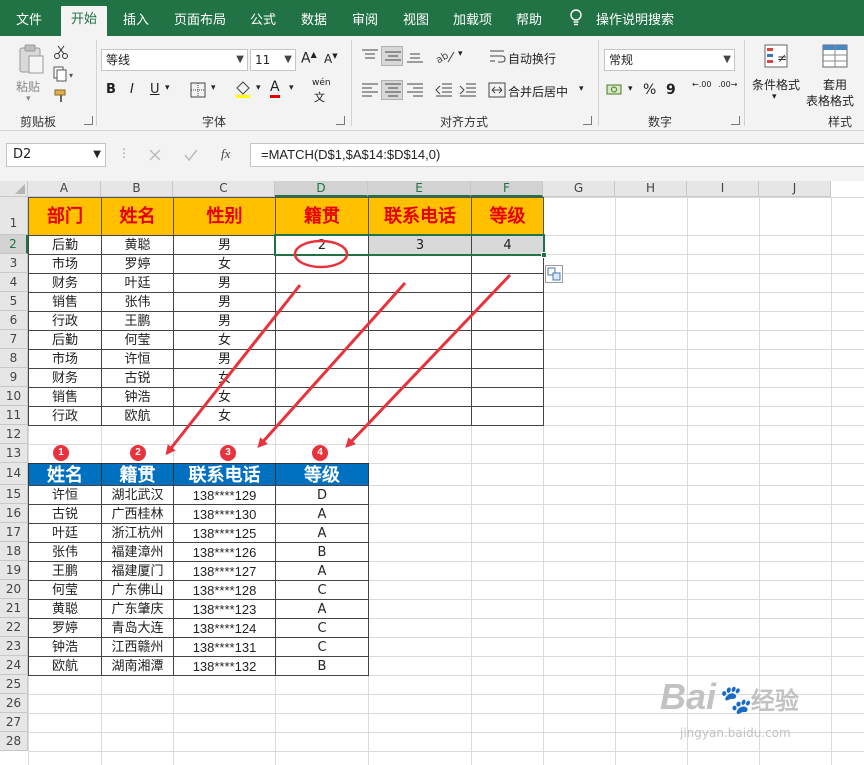 This screenshot has height=765, width=864. What do you see at coordinates (65, 514) in the screenshot?
I see `lower-table-cell: 古锐` at bounding box center [65, 514].